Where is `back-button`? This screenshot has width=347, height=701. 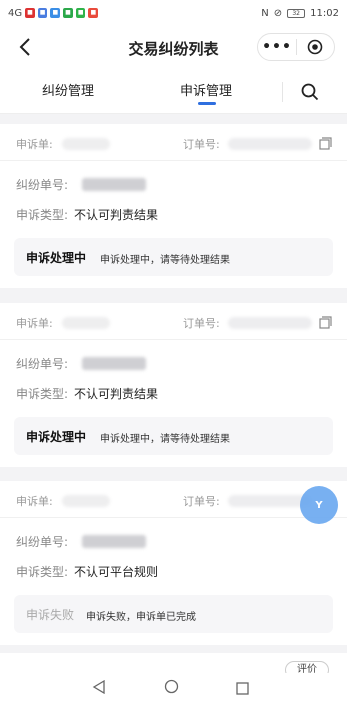
back-button is located at coordinates (25, 47).